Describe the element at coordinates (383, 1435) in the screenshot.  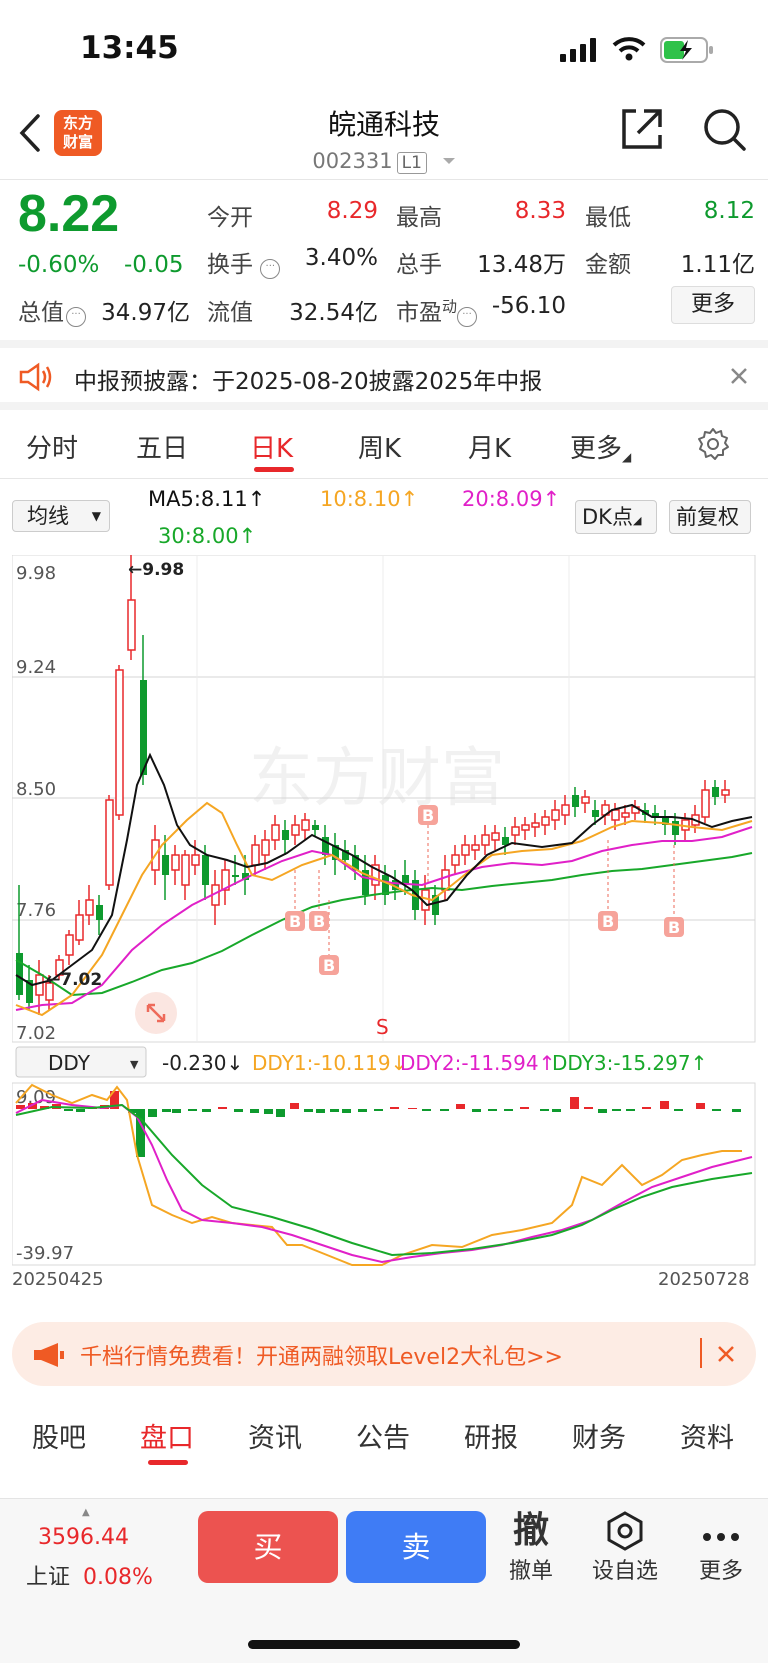
I see `tab-announcements: 公告` at that location.